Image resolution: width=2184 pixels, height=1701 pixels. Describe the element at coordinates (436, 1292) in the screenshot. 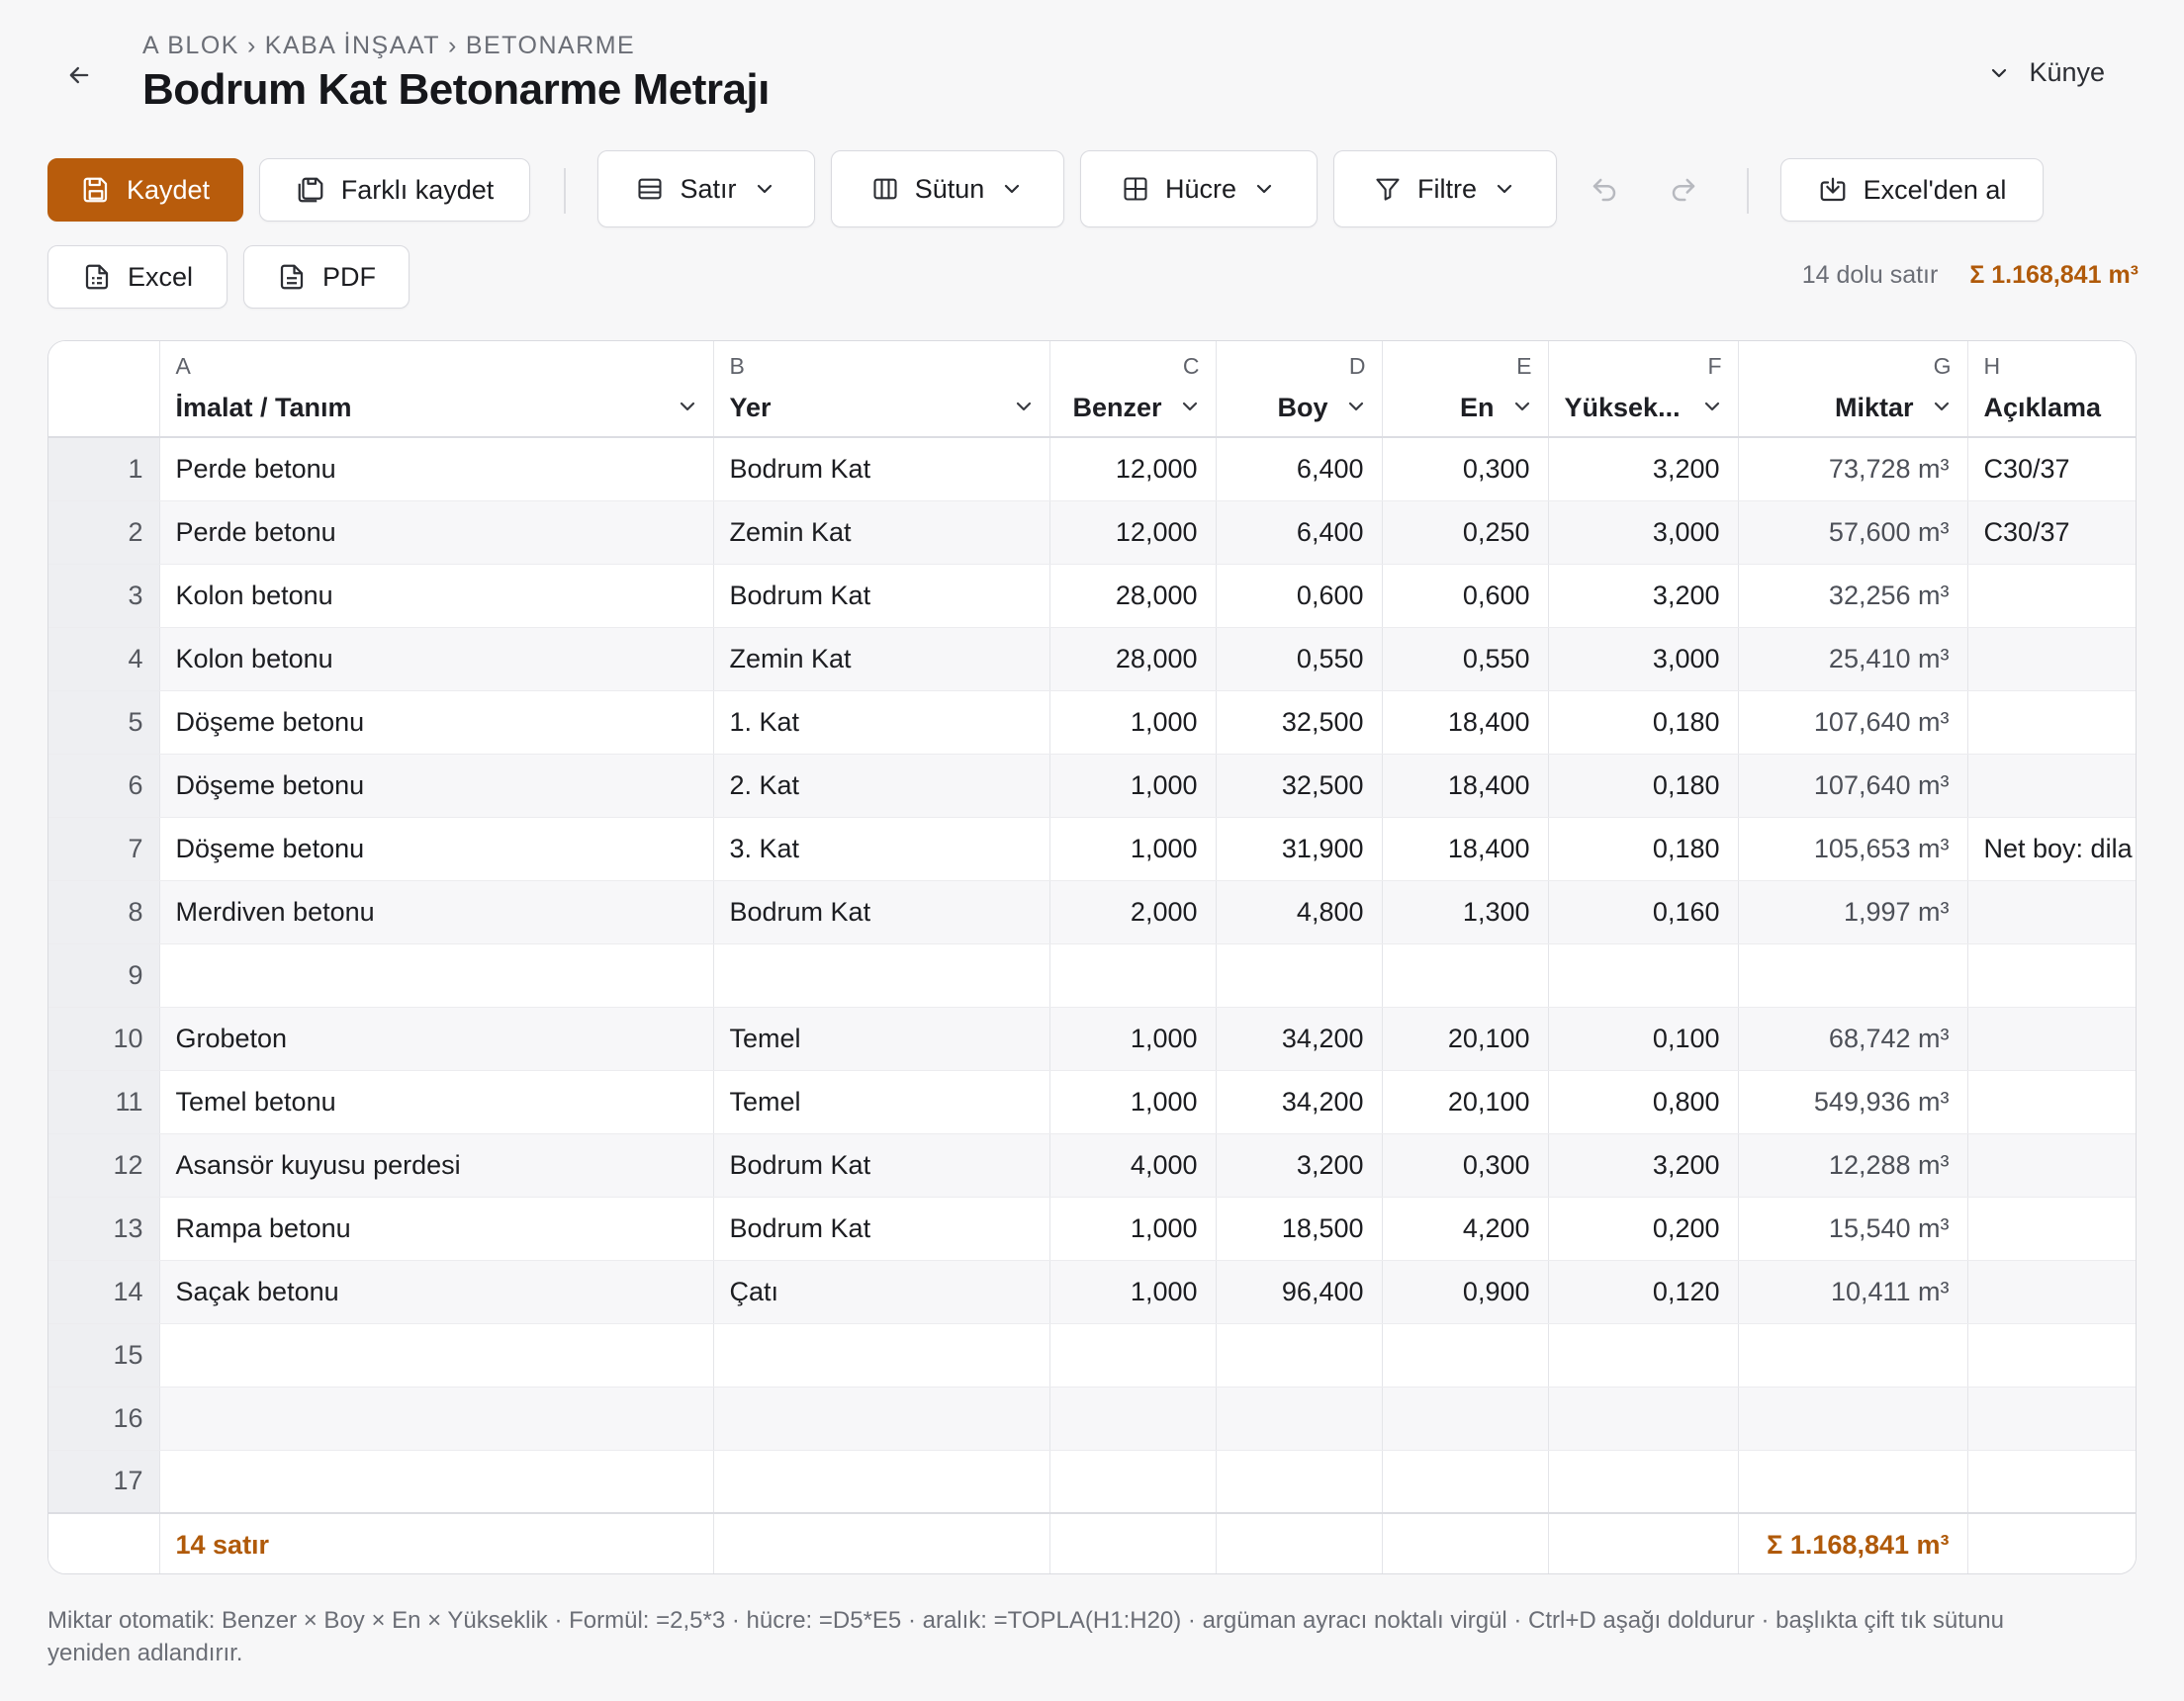

I see `cell-imalat: Saçak betonu` at that location.